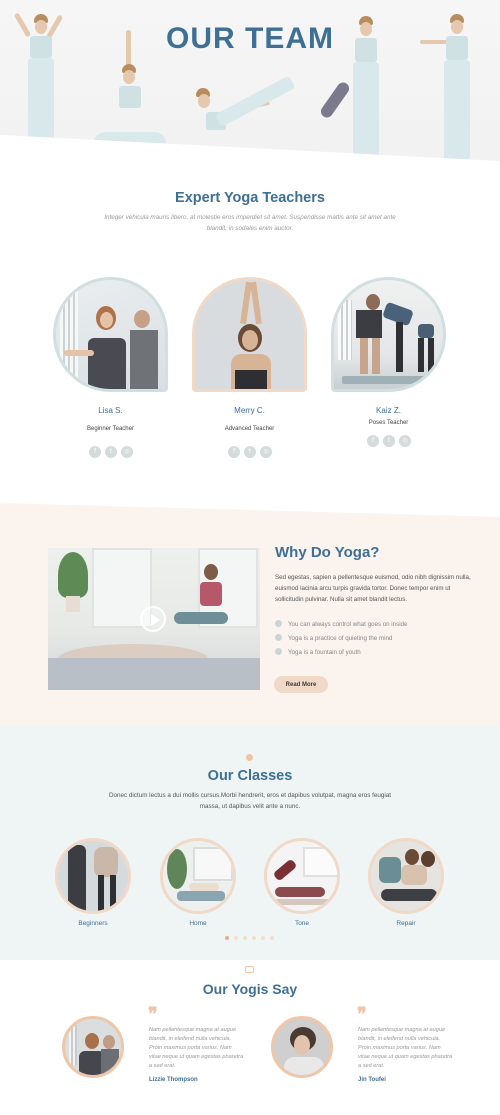 The image size is (500, 1115). What do you see at coordinates (250, 198) in the screenshot?
I see `experts-title: Expert Yoga Teachers` at bounding box center [250, 198].